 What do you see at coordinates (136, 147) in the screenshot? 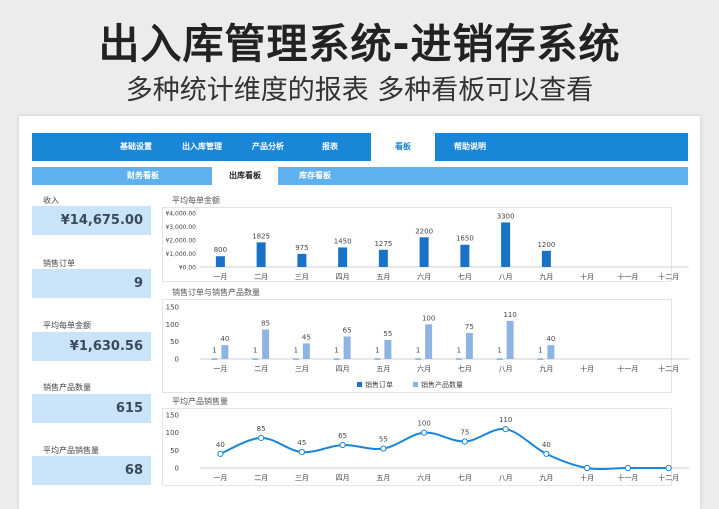
I see `nav-item-basic-settings: 基础设置` at bounding box center [136, 147].